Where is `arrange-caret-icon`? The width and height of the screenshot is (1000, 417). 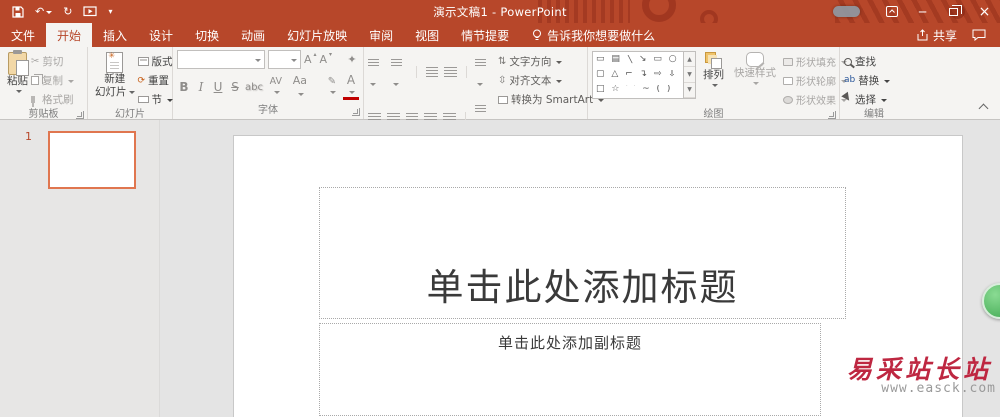 arrange-caret-icon is located at coordinates (714, 87).